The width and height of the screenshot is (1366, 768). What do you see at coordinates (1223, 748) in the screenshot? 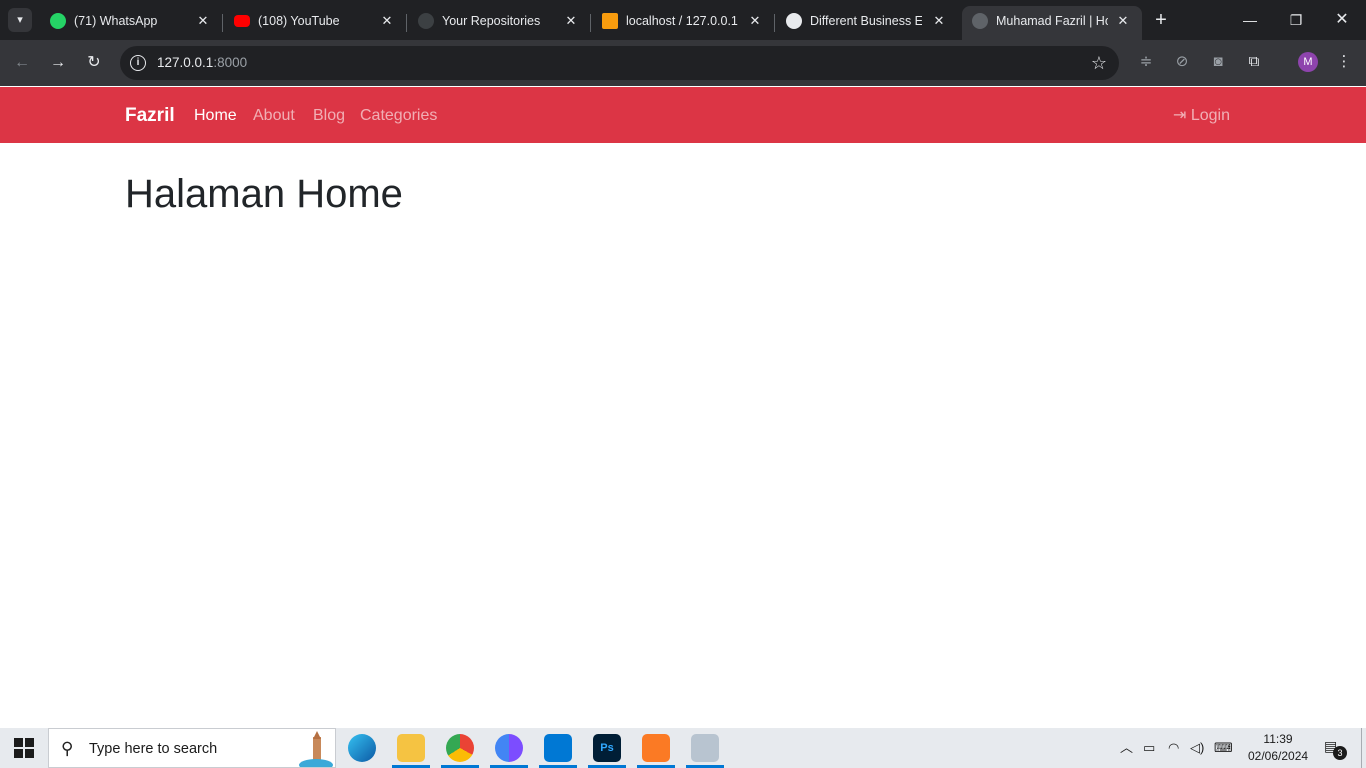
I see `keyboard-icon: ⌨` at bounding box center [1223, 748].